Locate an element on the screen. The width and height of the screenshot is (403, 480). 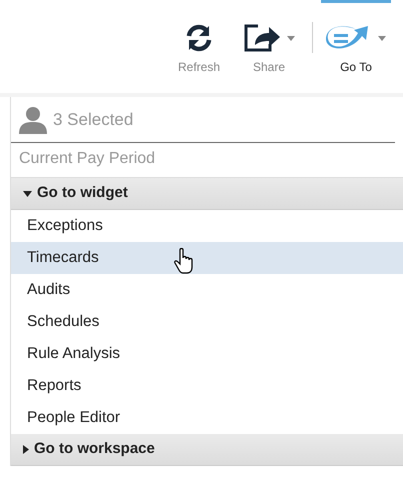
selection-count: 3 Selected is located at coordinates (93, 119).